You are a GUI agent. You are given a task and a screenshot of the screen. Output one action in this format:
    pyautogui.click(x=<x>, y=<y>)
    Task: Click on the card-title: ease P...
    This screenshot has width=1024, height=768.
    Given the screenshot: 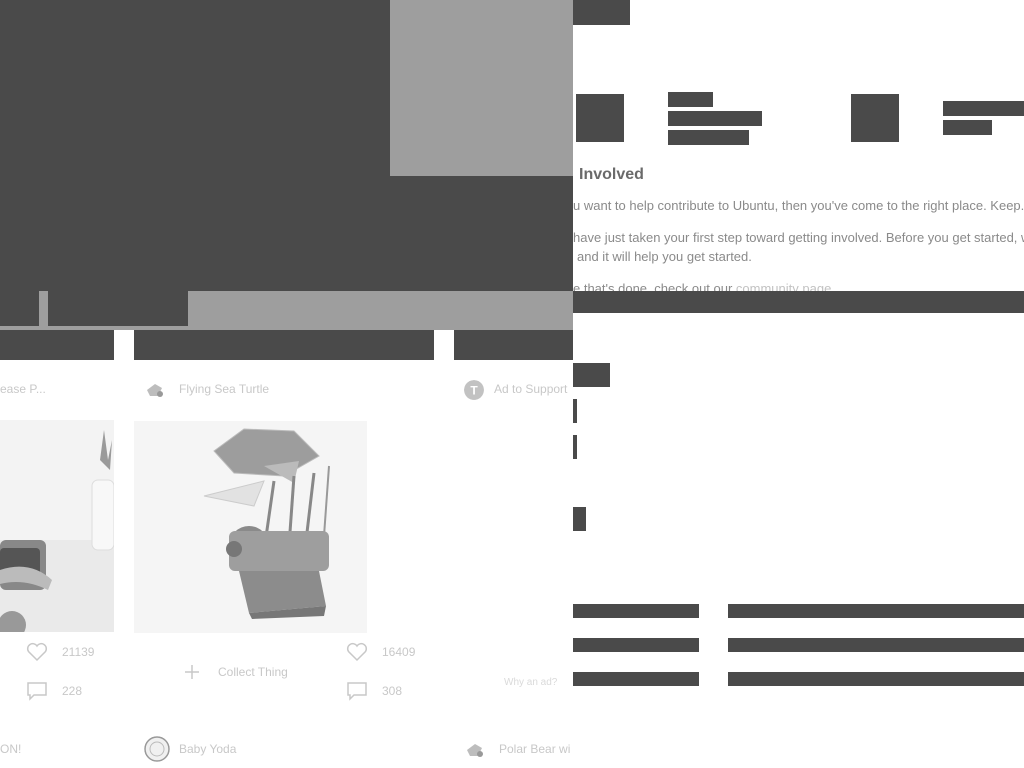 What is the action you would take?
    pyautogui.click(x=23, y=389)
    